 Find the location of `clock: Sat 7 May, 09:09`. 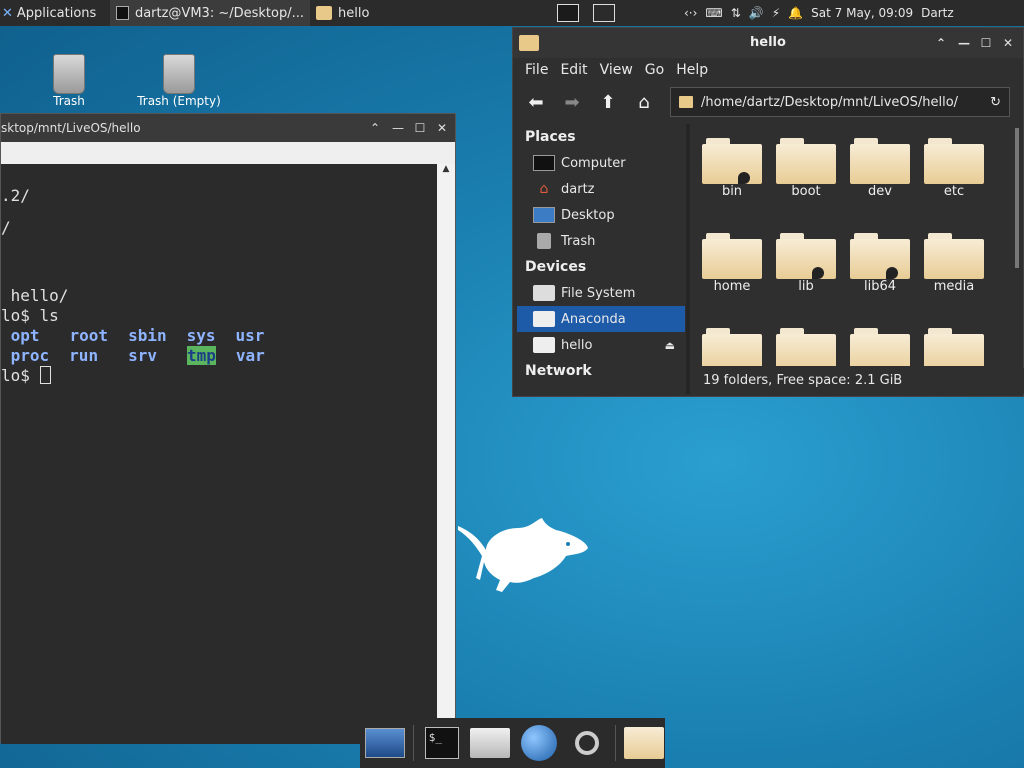

clock: Sat 7 May, 09:09 is located at coordinates (862, 13).